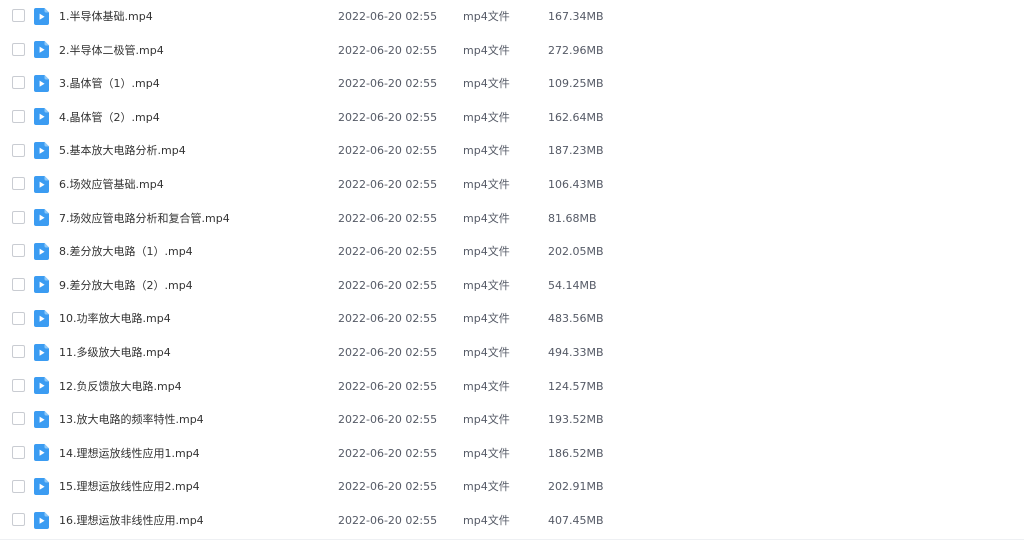 The height and width of the screenshot is (544, 1024). What do you see at coordinates (111, 51) in the screenshot?
I see `file-name: 2.半导体二极管.mp4` at bounding box center [111, 51].